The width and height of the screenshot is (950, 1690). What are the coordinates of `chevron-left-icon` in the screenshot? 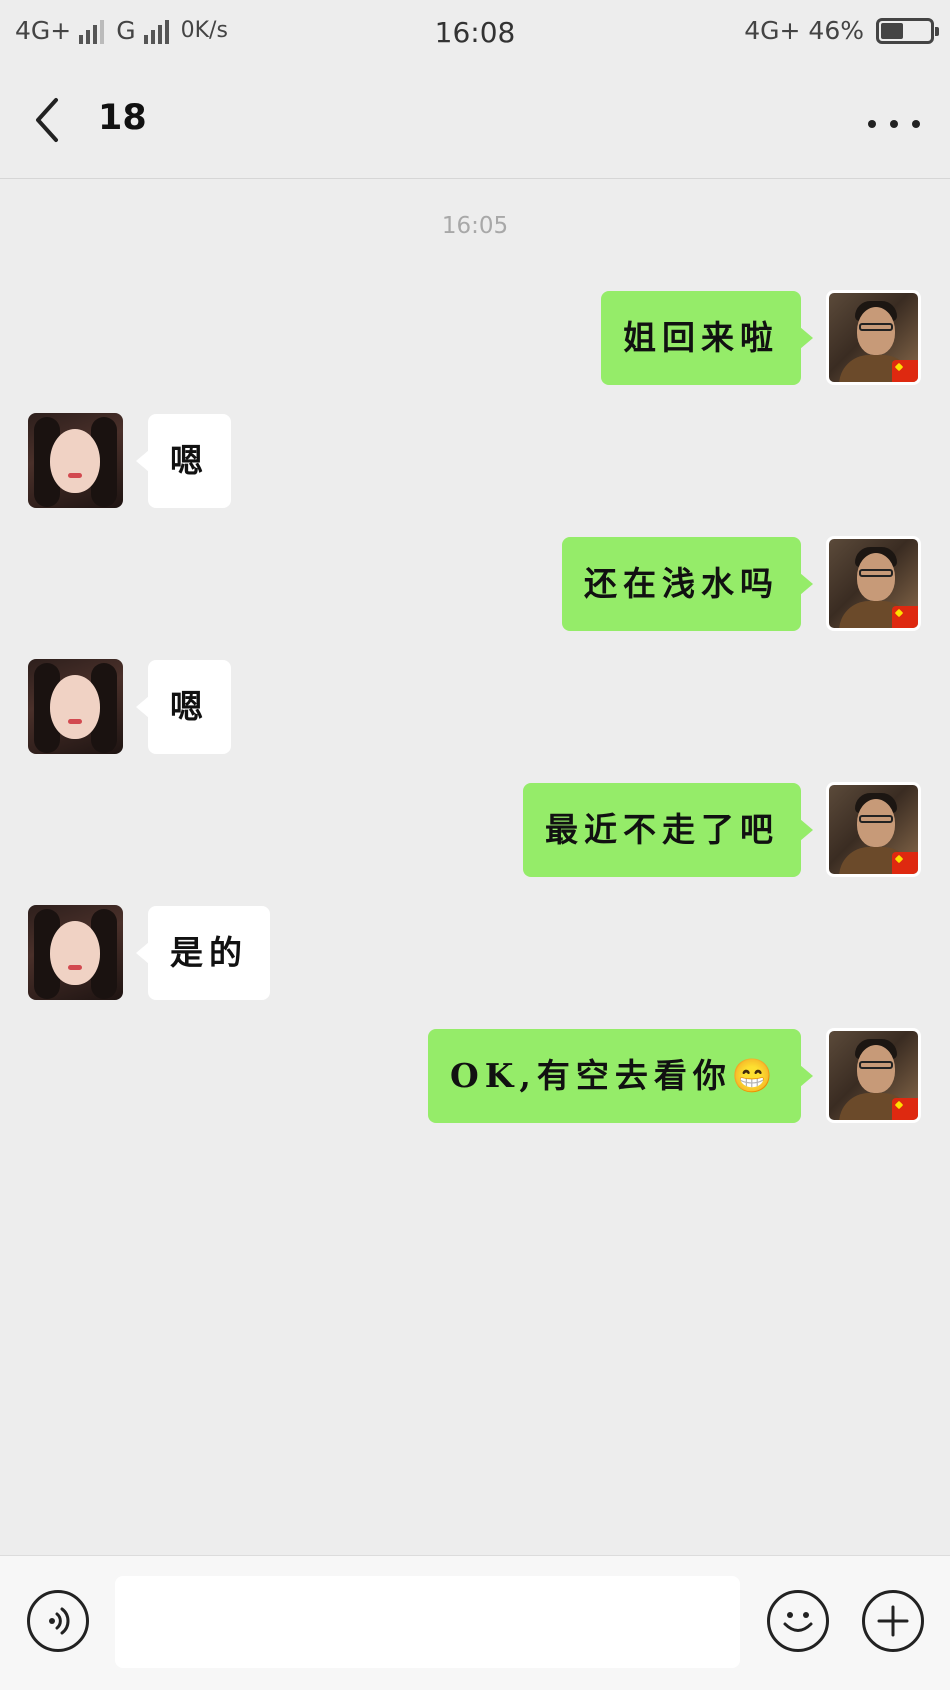 It's located at (47, 120).